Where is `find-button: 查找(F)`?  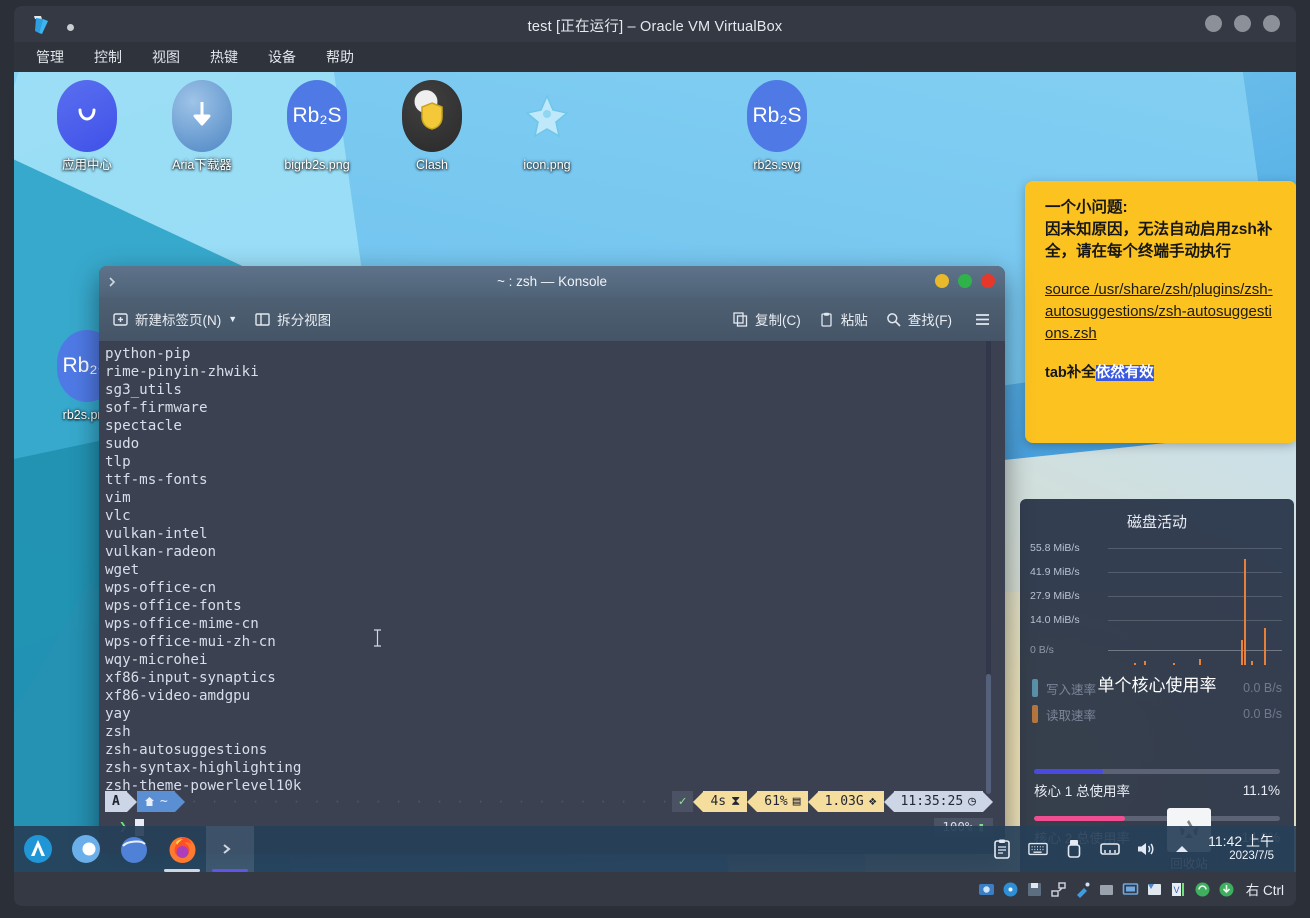 find-button: 查找(F) is located at coordinates (919, 319).